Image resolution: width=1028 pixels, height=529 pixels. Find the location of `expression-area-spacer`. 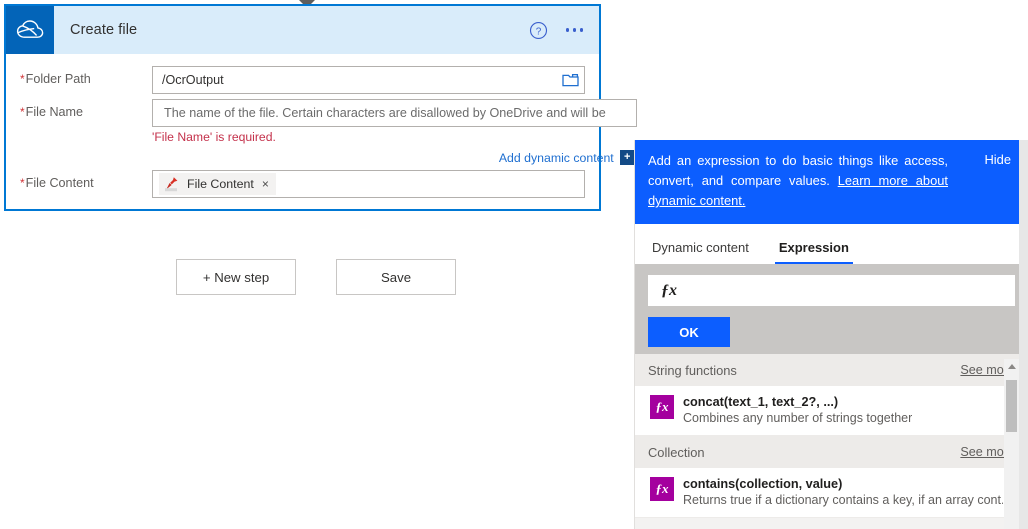

expression-area-spacer is located at coordinates (831, 350).